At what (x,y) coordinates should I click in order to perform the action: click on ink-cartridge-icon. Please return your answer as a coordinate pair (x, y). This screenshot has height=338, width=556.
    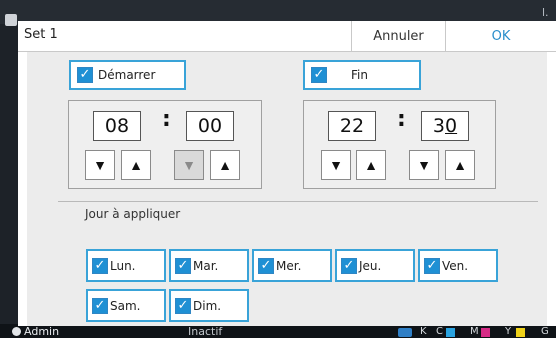
    Looking at the image, I should click on (405, 332).